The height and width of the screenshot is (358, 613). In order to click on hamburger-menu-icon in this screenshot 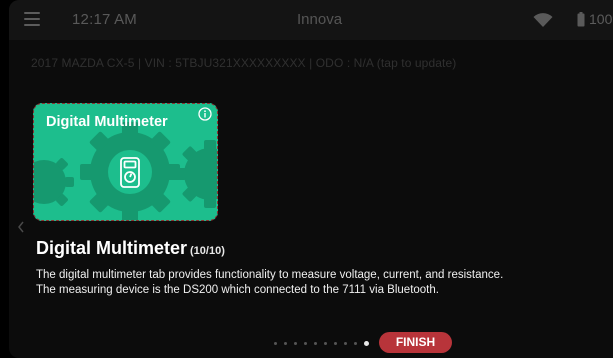, I will do `click(32, 19)`.